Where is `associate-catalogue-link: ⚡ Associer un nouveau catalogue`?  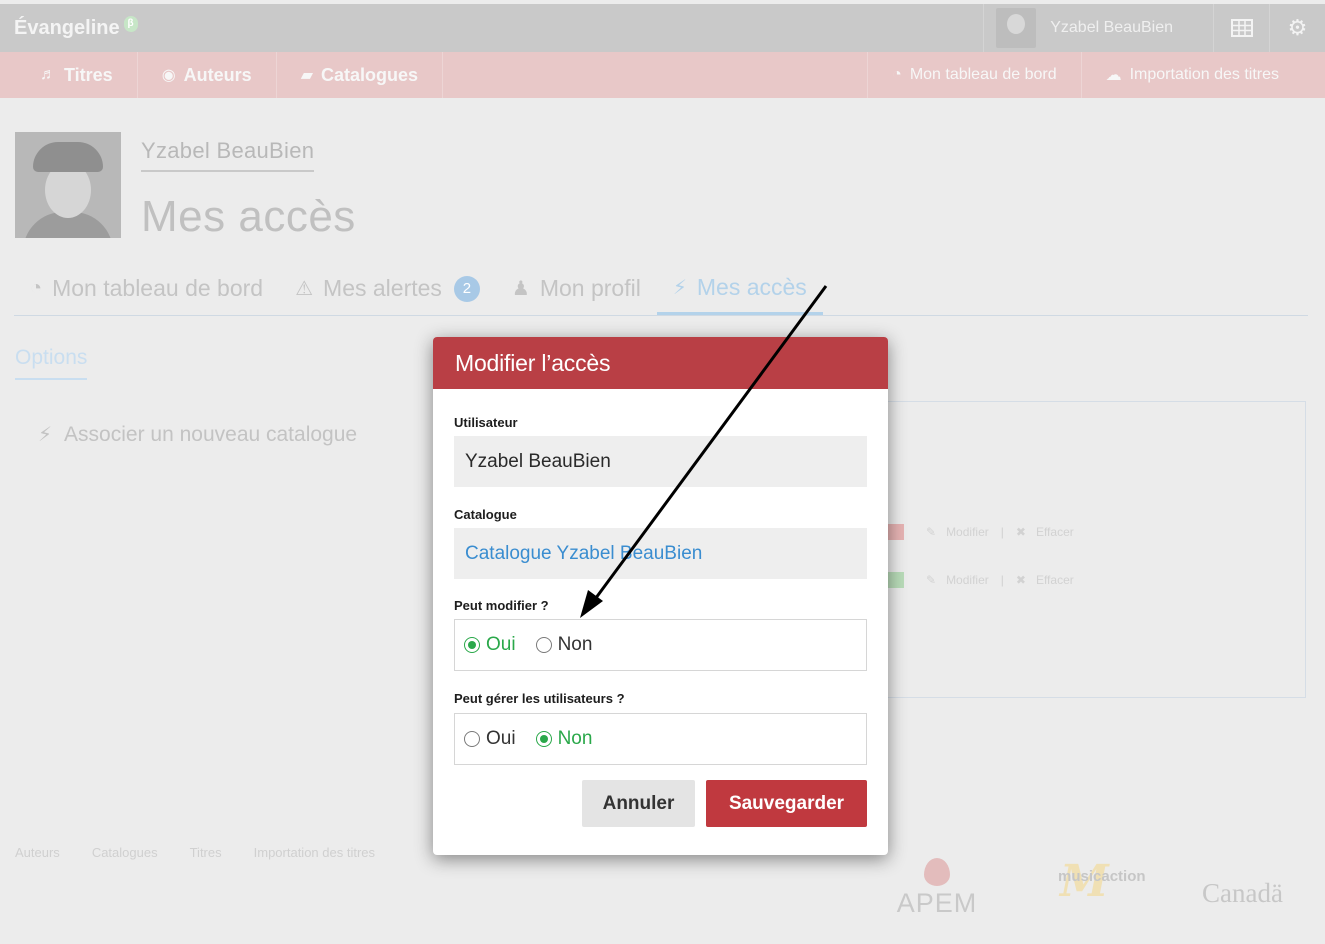
associate-catalogue-link: ⚡ Associer un nouveau catalogue is located at coordinates (197, 434).